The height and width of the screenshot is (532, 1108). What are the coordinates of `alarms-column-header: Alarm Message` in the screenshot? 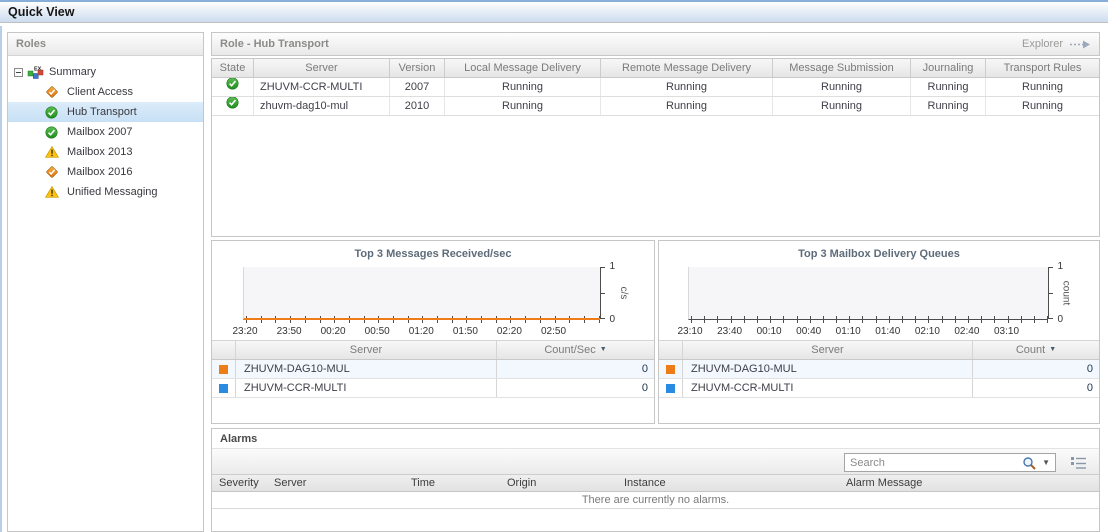 It's located at (969, 483).